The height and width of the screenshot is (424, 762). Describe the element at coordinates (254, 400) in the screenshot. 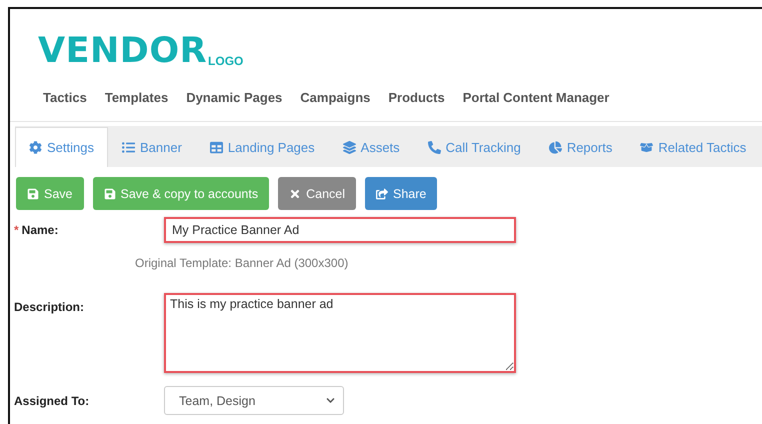

I see `assignee-select: Team, Design` at that location.